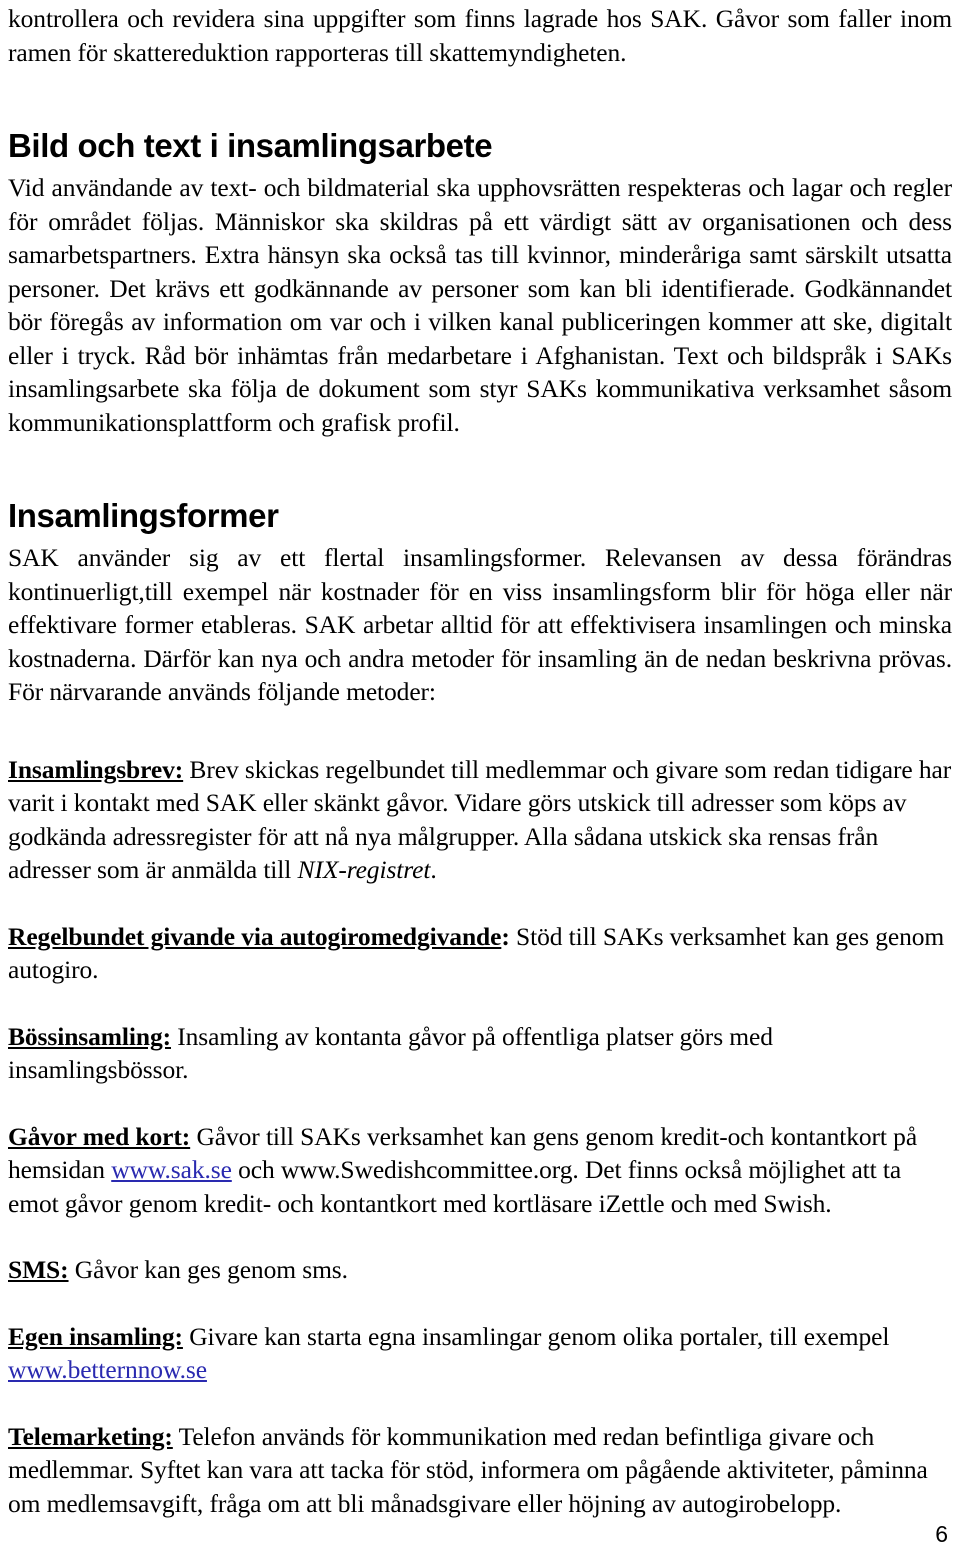 Image resolution: width=960 pixels, height=1560 pixels. What do you see at coordinates (171, 1169) in the screenshot?
I see `link-www-sak-se: www.sak.se` at bounding box center [171, 1169].